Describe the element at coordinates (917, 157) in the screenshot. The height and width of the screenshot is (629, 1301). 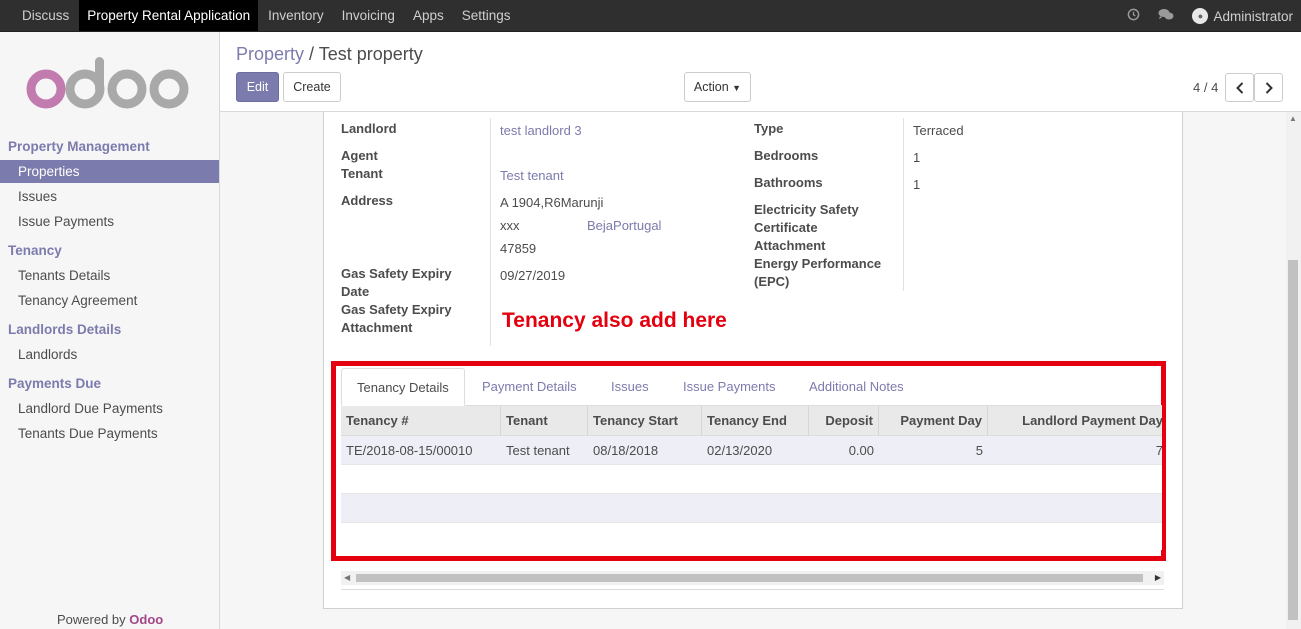
I see `bedrooms-value: 1` at that location.